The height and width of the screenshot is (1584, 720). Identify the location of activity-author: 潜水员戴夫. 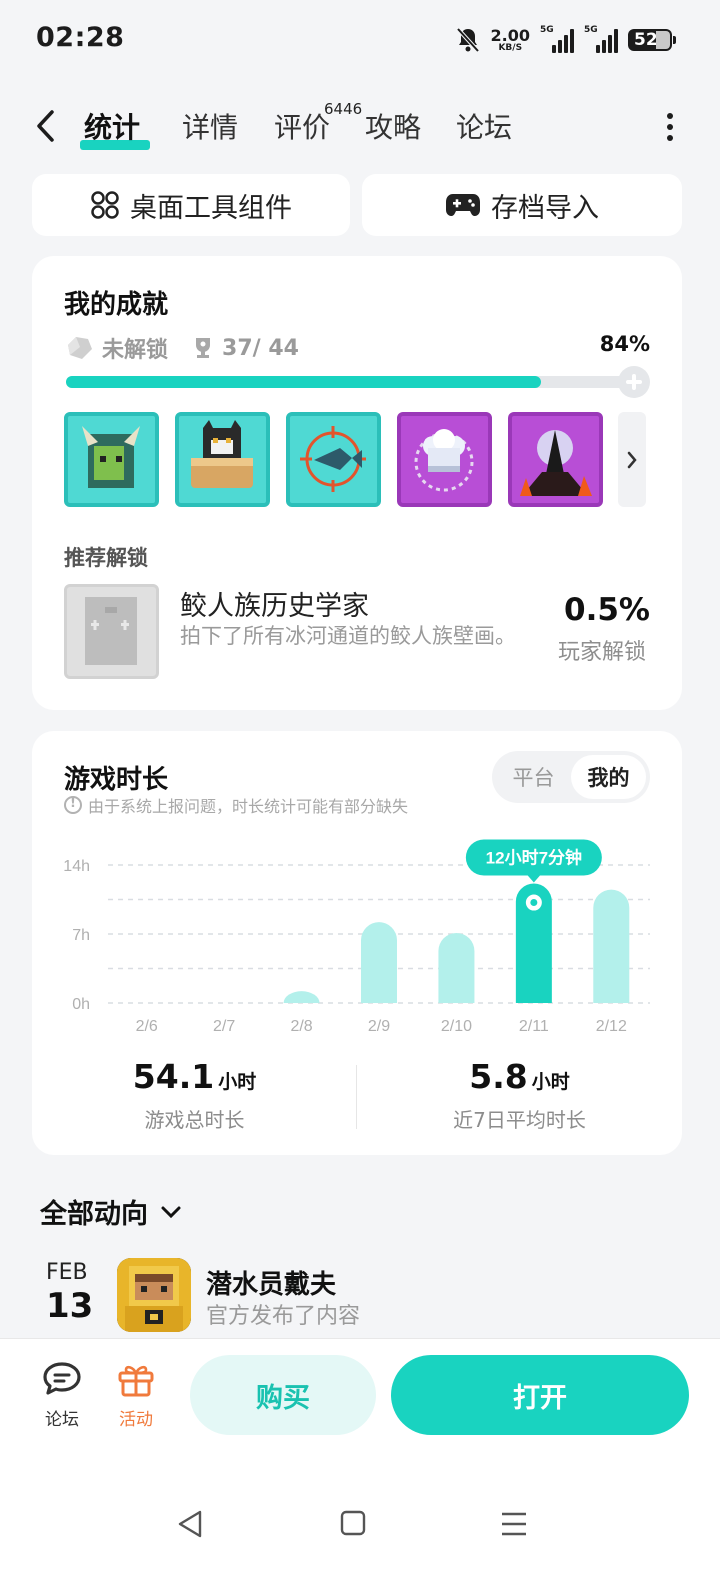
(271, 1282).